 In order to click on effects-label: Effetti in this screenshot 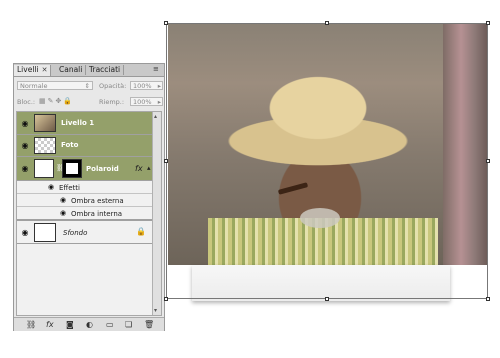, I will do `click(69, 188)`.